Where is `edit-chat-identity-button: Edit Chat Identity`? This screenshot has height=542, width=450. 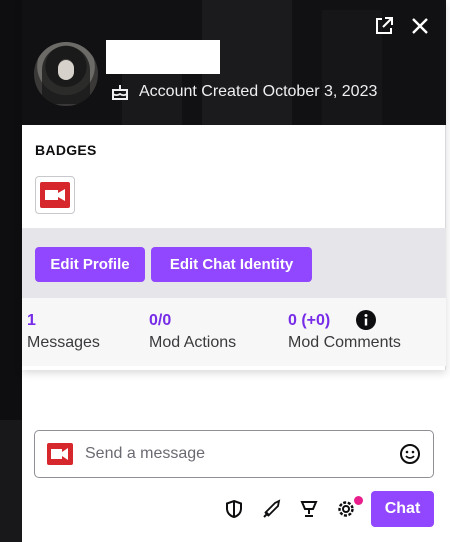 edit-chat-identity-button: Edit Chat Identity is located at coordinates (231, 264).